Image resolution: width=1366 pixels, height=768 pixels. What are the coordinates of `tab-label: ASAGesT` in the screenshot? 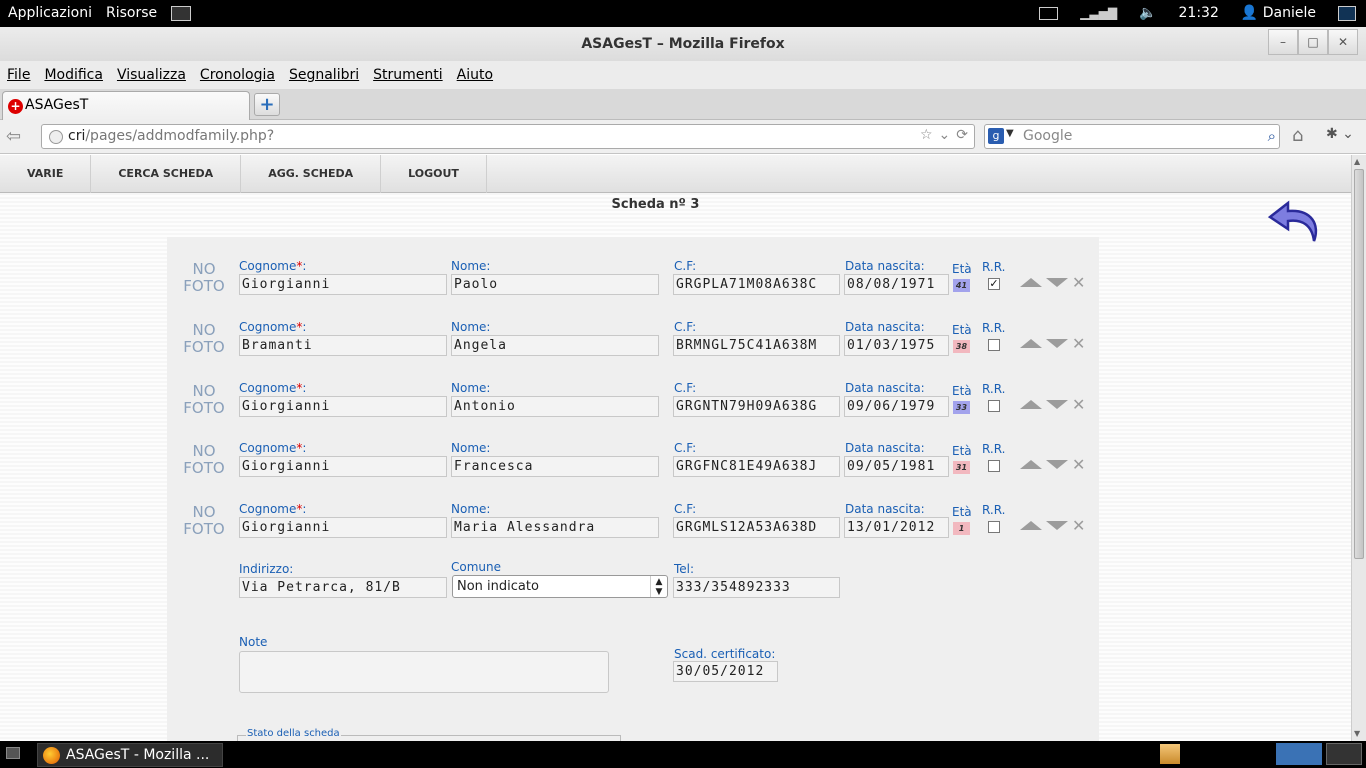 It's located at (57, 105).